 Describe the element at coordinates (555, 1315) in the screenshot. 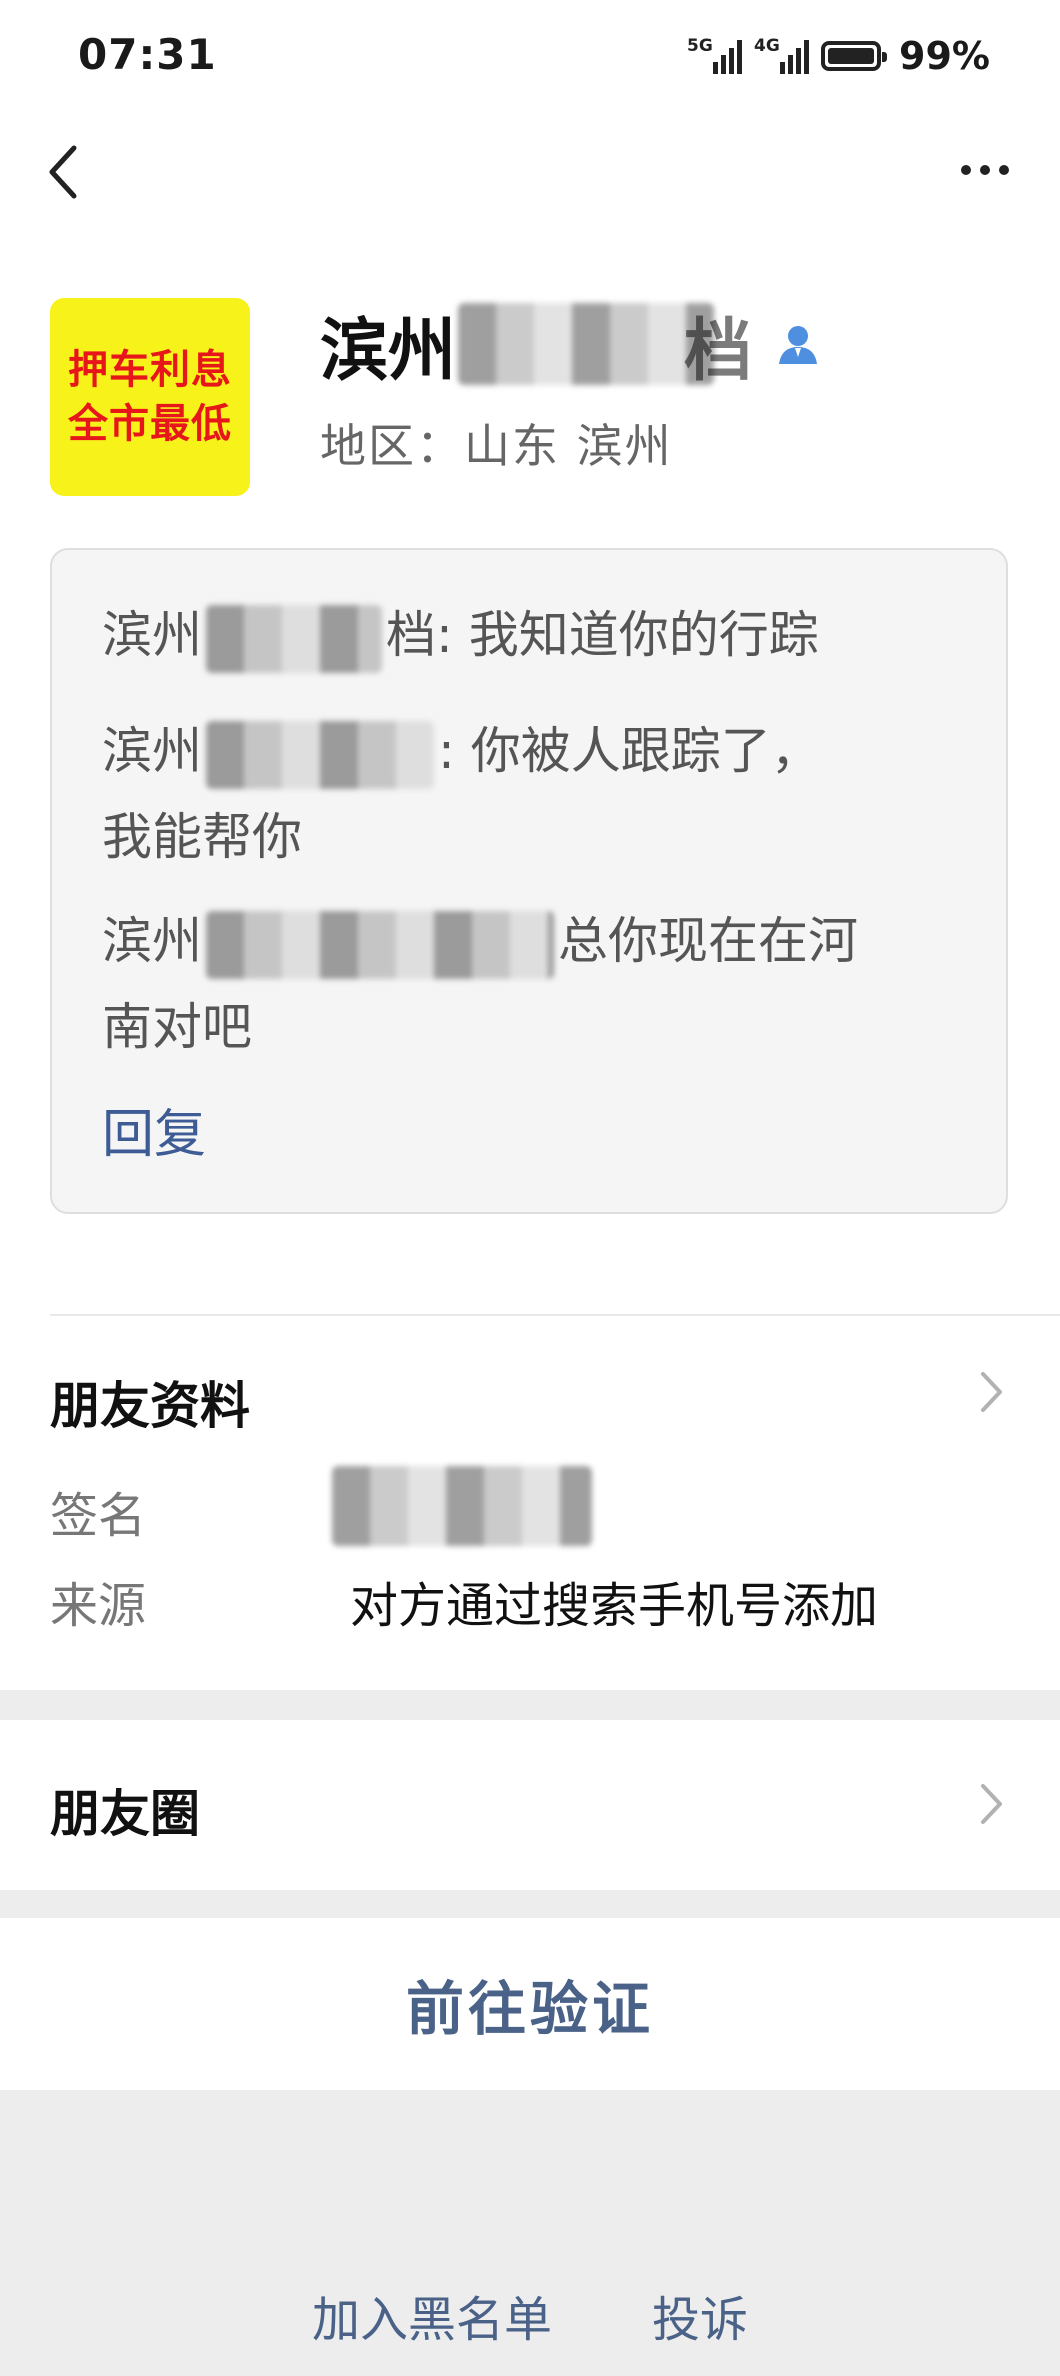

I see `divider` at that location.